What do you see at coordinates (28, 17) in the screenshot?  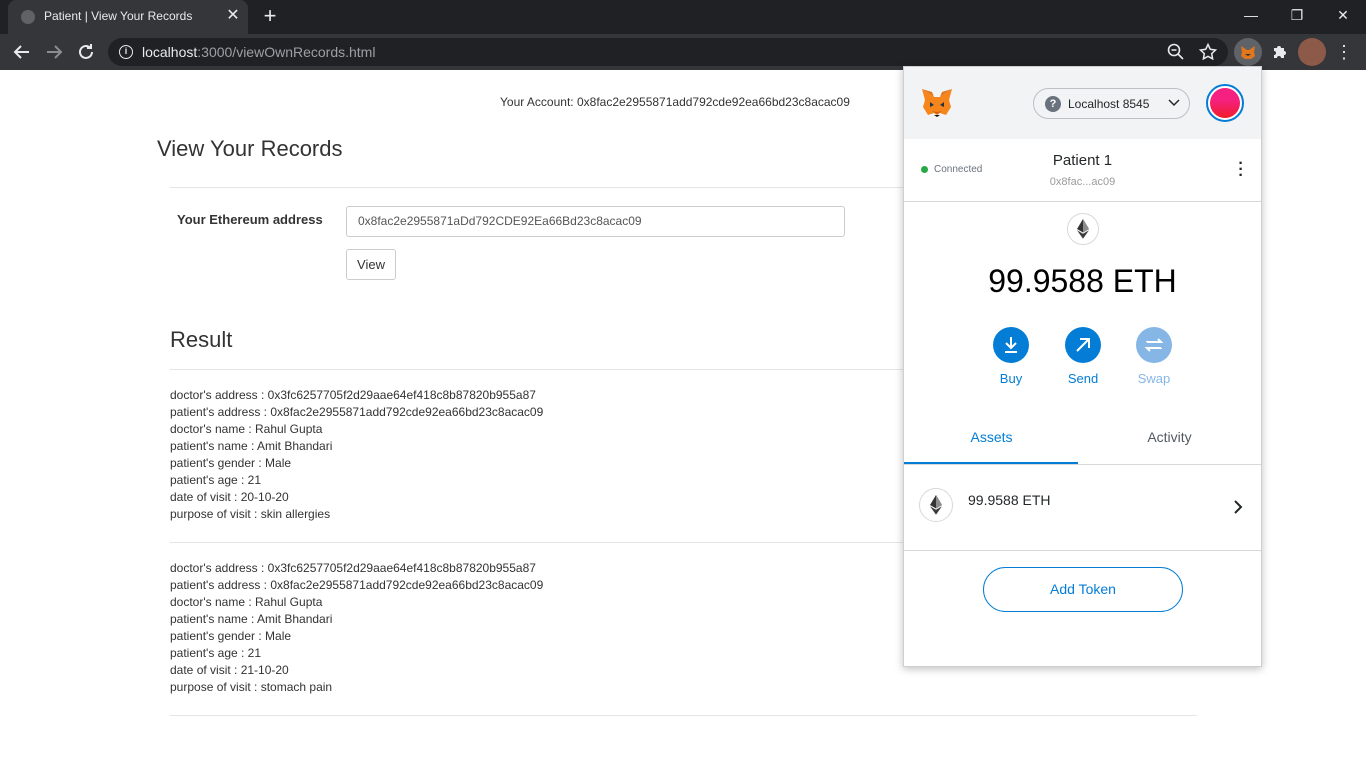 I see `globe-icon` at bounding box center [28, 17].